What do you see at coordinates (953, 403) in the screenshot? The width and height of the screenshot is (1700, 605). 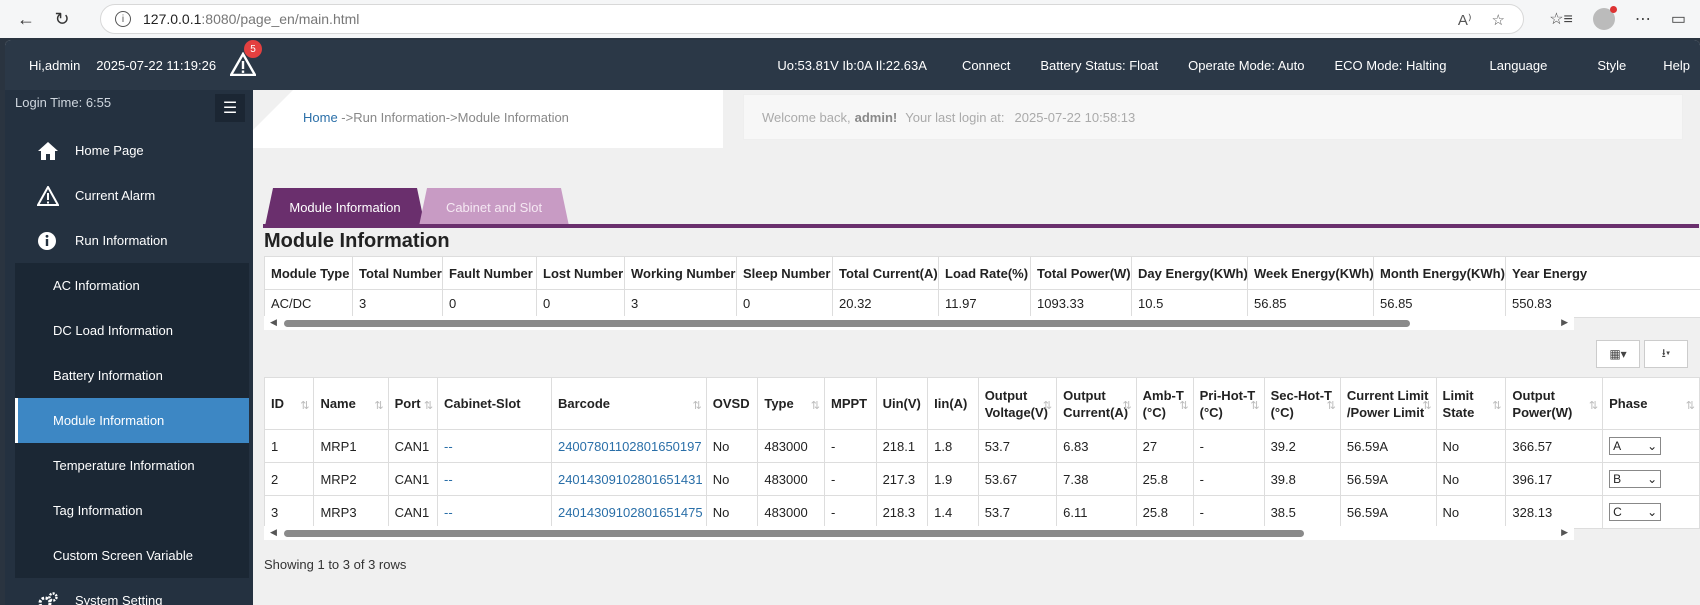 I see `module-header-cell: Iin(A)` at bounding box center [953, 403].